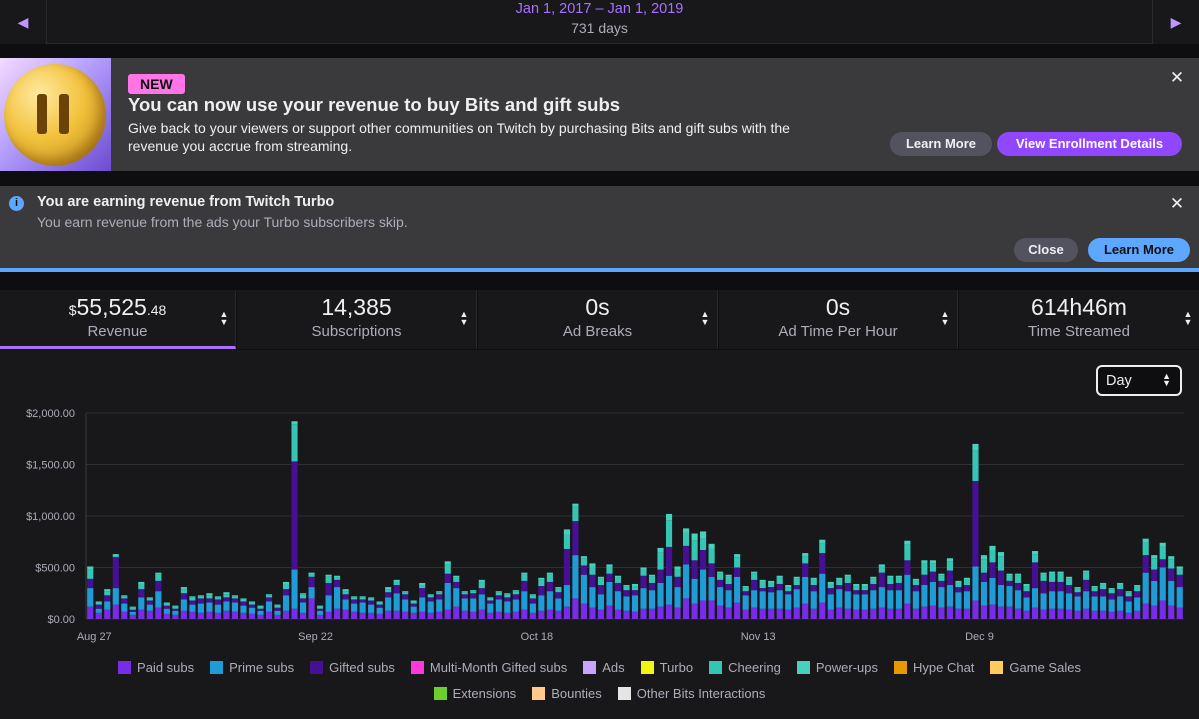 Image resolution: width=1199 pixels, height=719 pixels. Describe the element at coordinates (691, 693) in the screenshot. I see `legend-item: Other Bits Interactions` at that location.